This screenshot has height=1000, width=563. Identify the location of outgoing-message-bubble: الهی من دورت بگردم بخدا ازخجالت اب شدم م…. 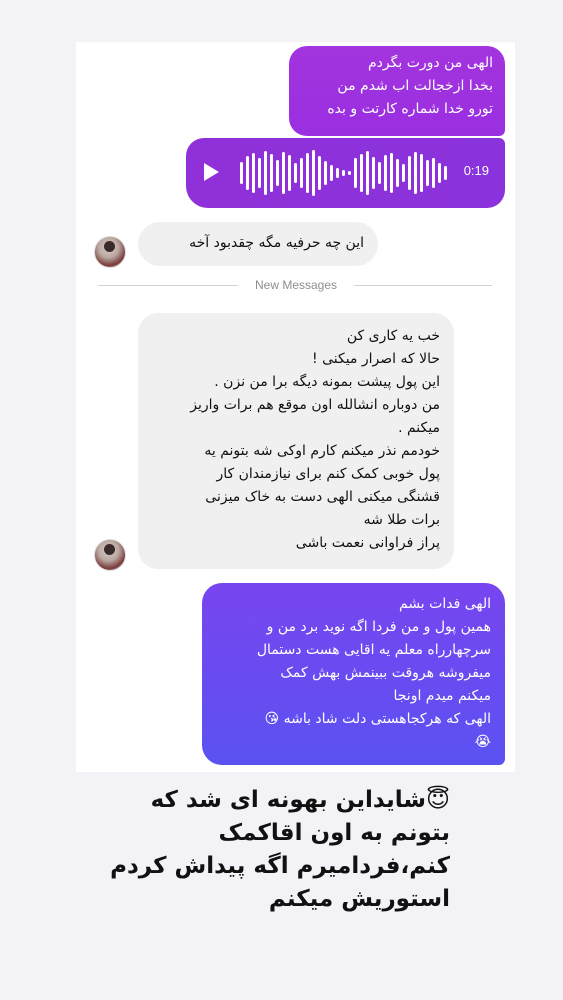
(397, 91).